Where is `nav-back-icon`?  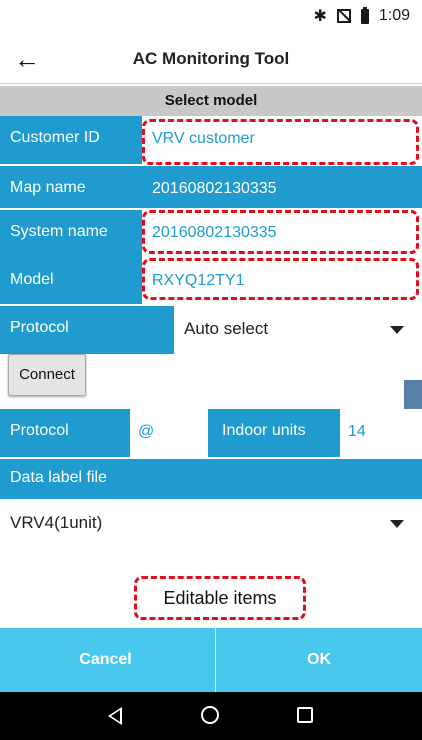 nav-back-icon is located at coordinates (115, 716).